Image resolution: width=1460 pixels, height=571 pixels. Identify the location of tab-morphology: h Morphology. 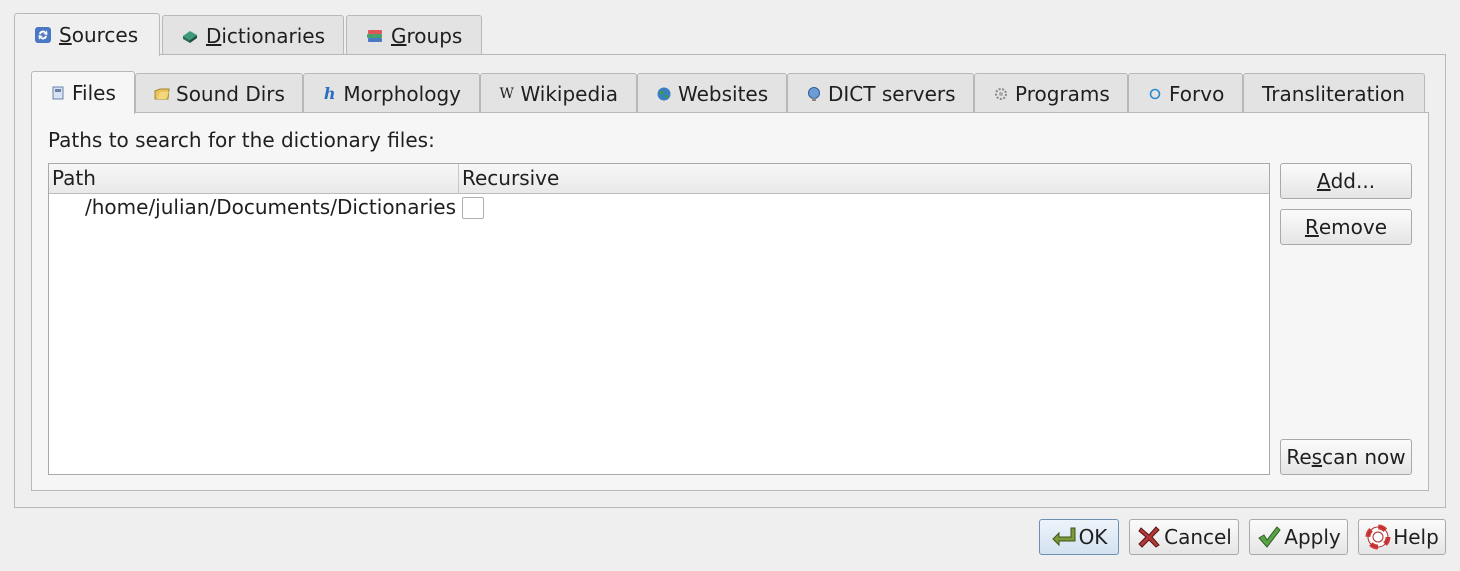
(391, 93).